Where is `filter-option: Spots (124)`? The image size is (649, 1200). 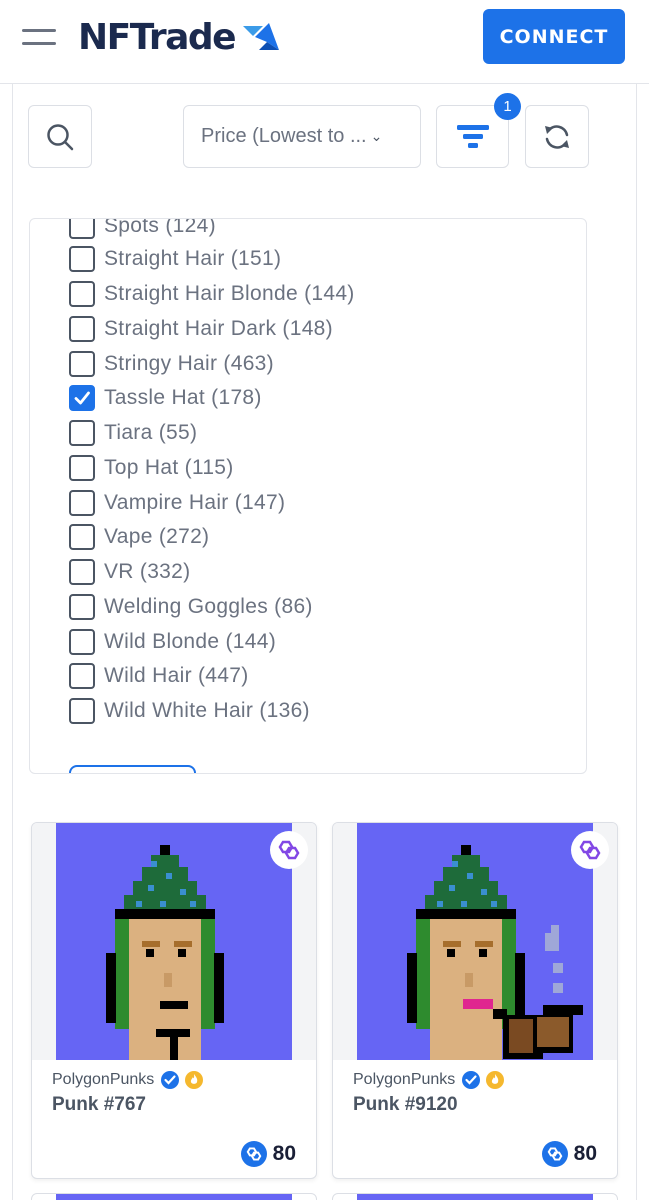
filter-option: Spots (124) is located at coordinates (142, 229).